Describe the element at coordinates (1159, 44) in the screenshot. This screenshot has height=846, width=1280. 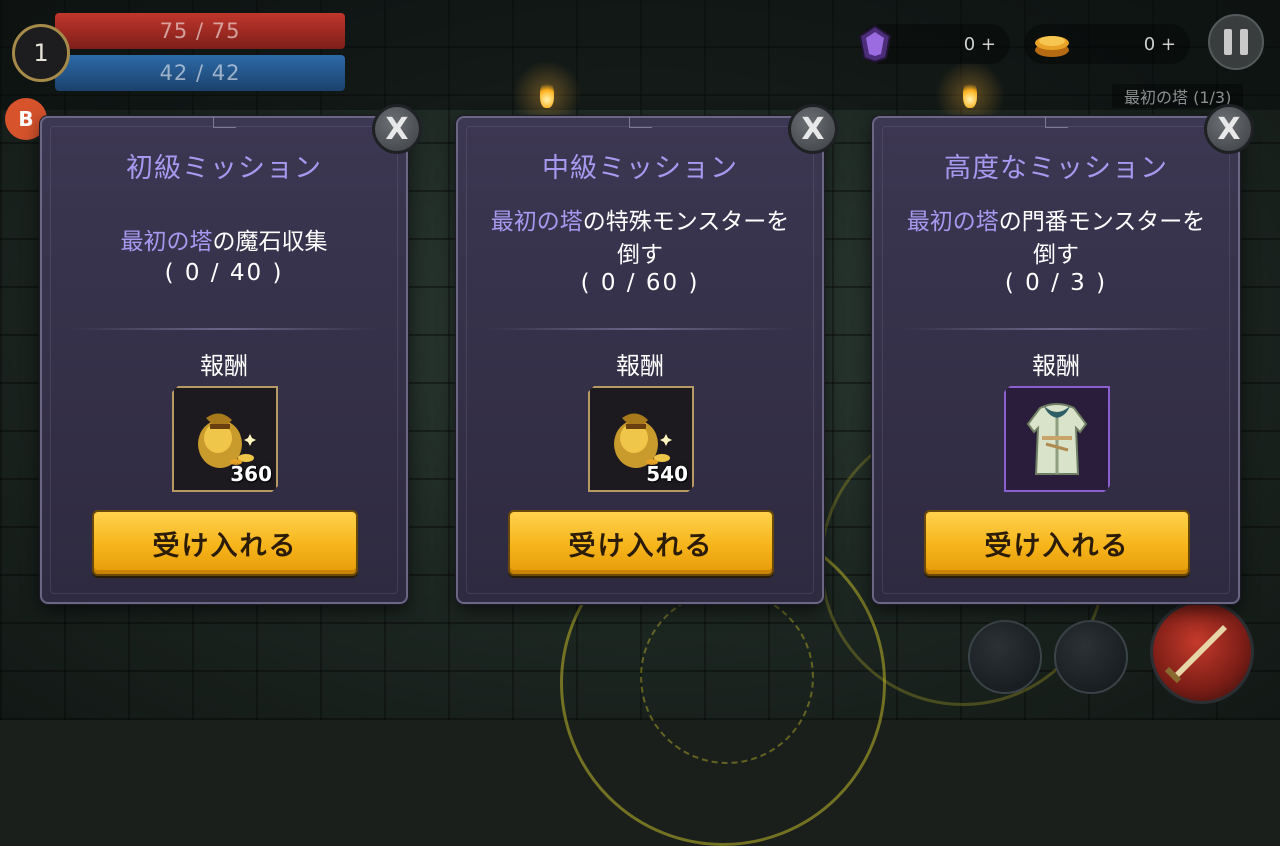
I see `coin-count: 0 +` at that location.